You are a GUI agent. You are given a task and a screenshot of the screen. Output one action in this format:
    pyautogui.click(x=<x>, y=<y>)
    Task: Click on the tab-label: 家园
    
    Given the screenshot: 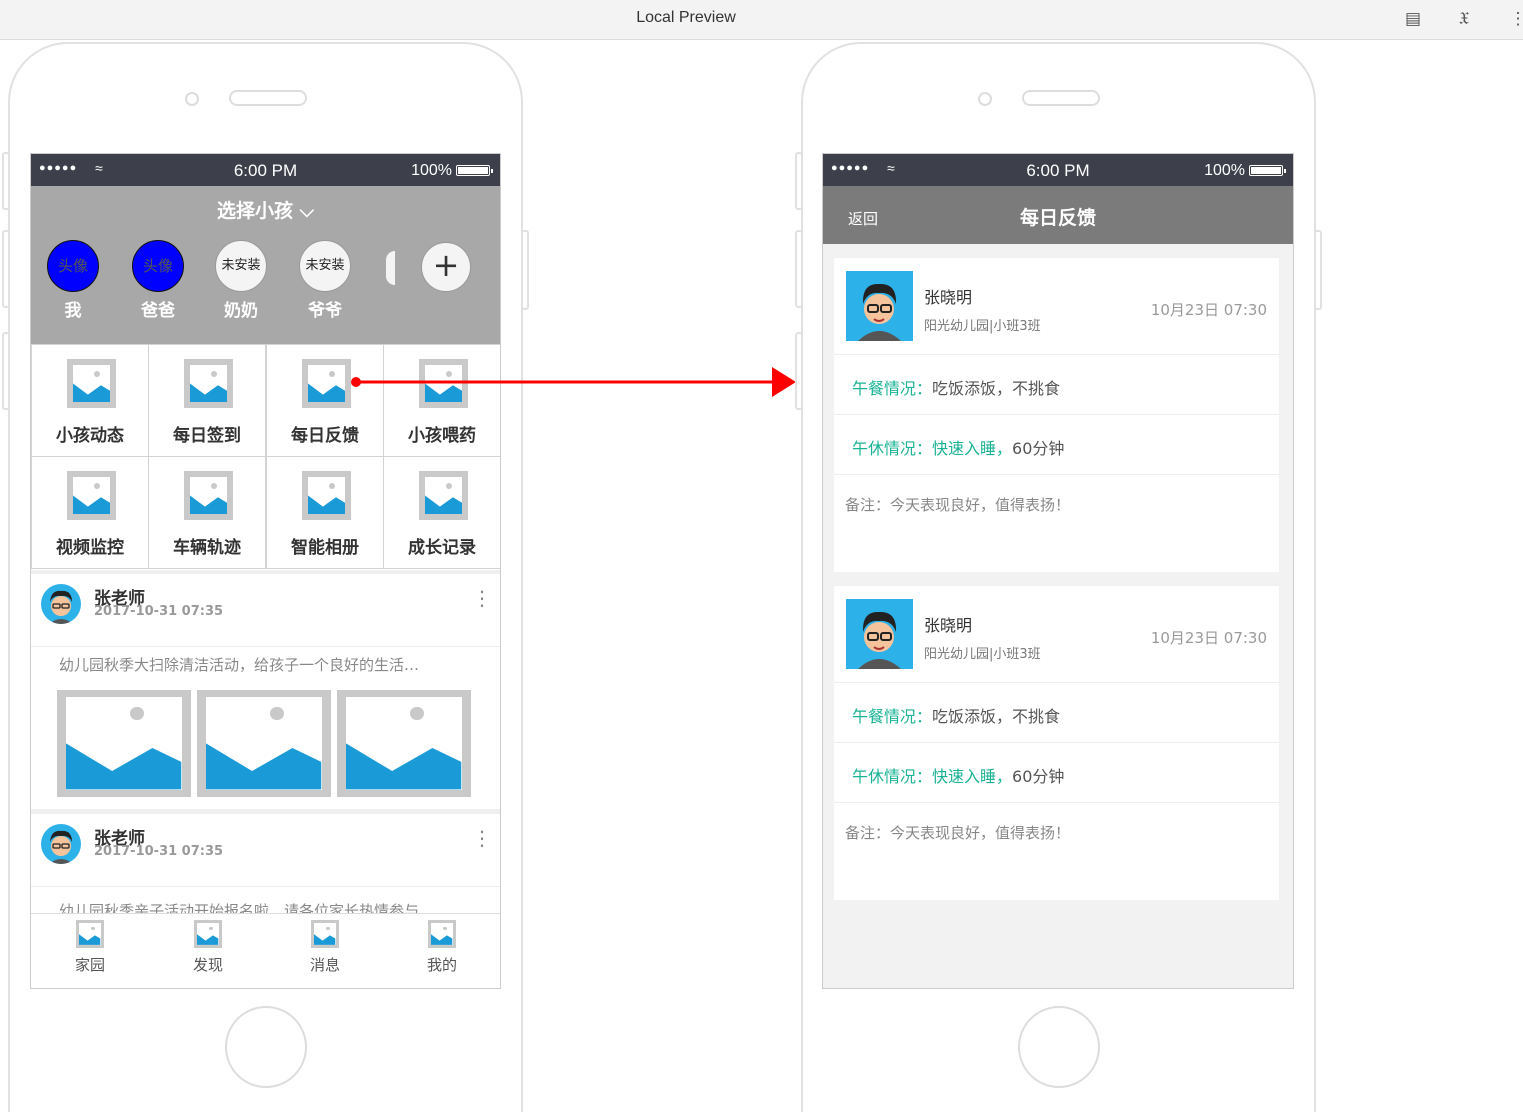 What is the action you would take?
    pyautogui.click(x=89, y=965)
    